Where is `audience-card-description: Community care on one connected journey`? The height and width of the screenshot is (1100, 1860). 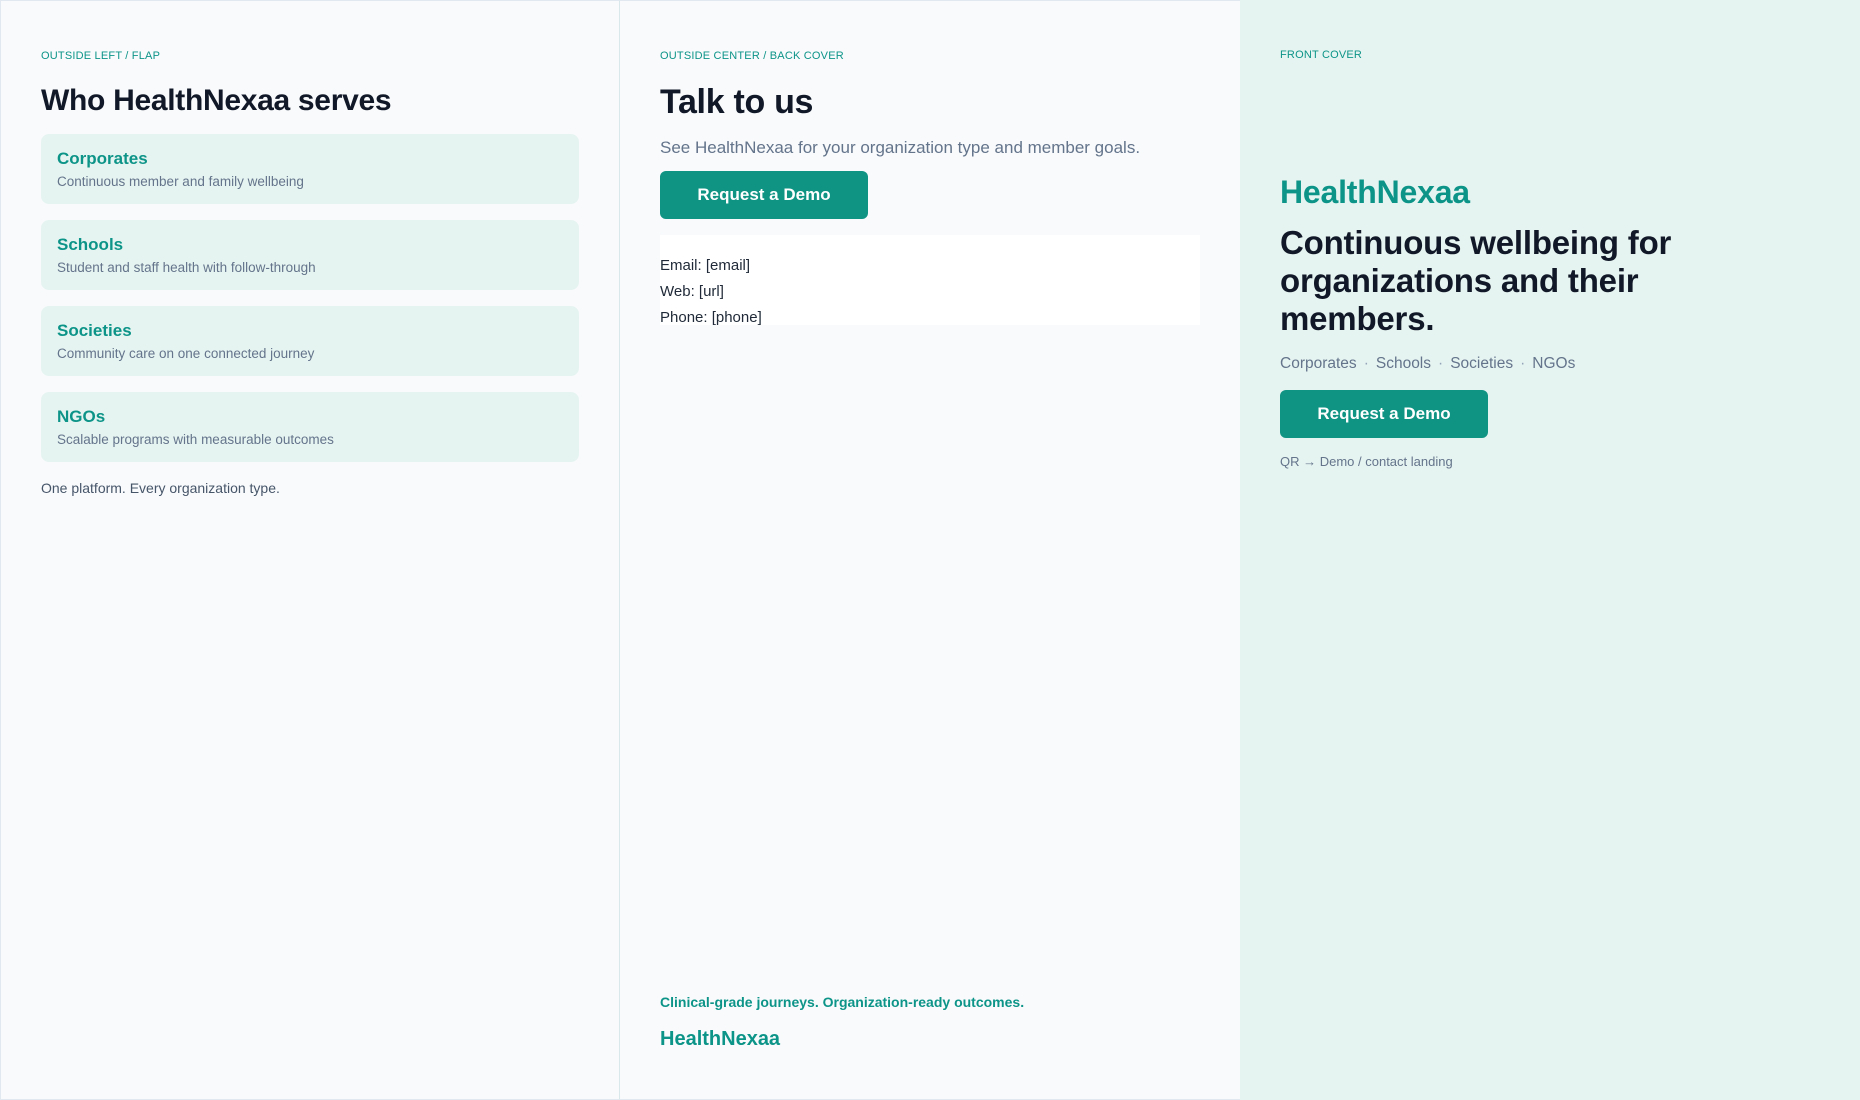
audience-card-description: Community care on one connected journey is located at coordinates (186, 353).